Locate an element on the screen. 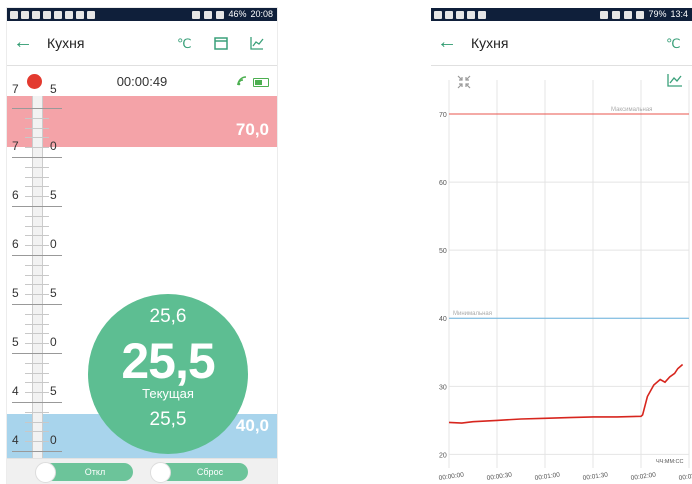  status-bar: 79% 13:4 is located at coordinates (561, 14).